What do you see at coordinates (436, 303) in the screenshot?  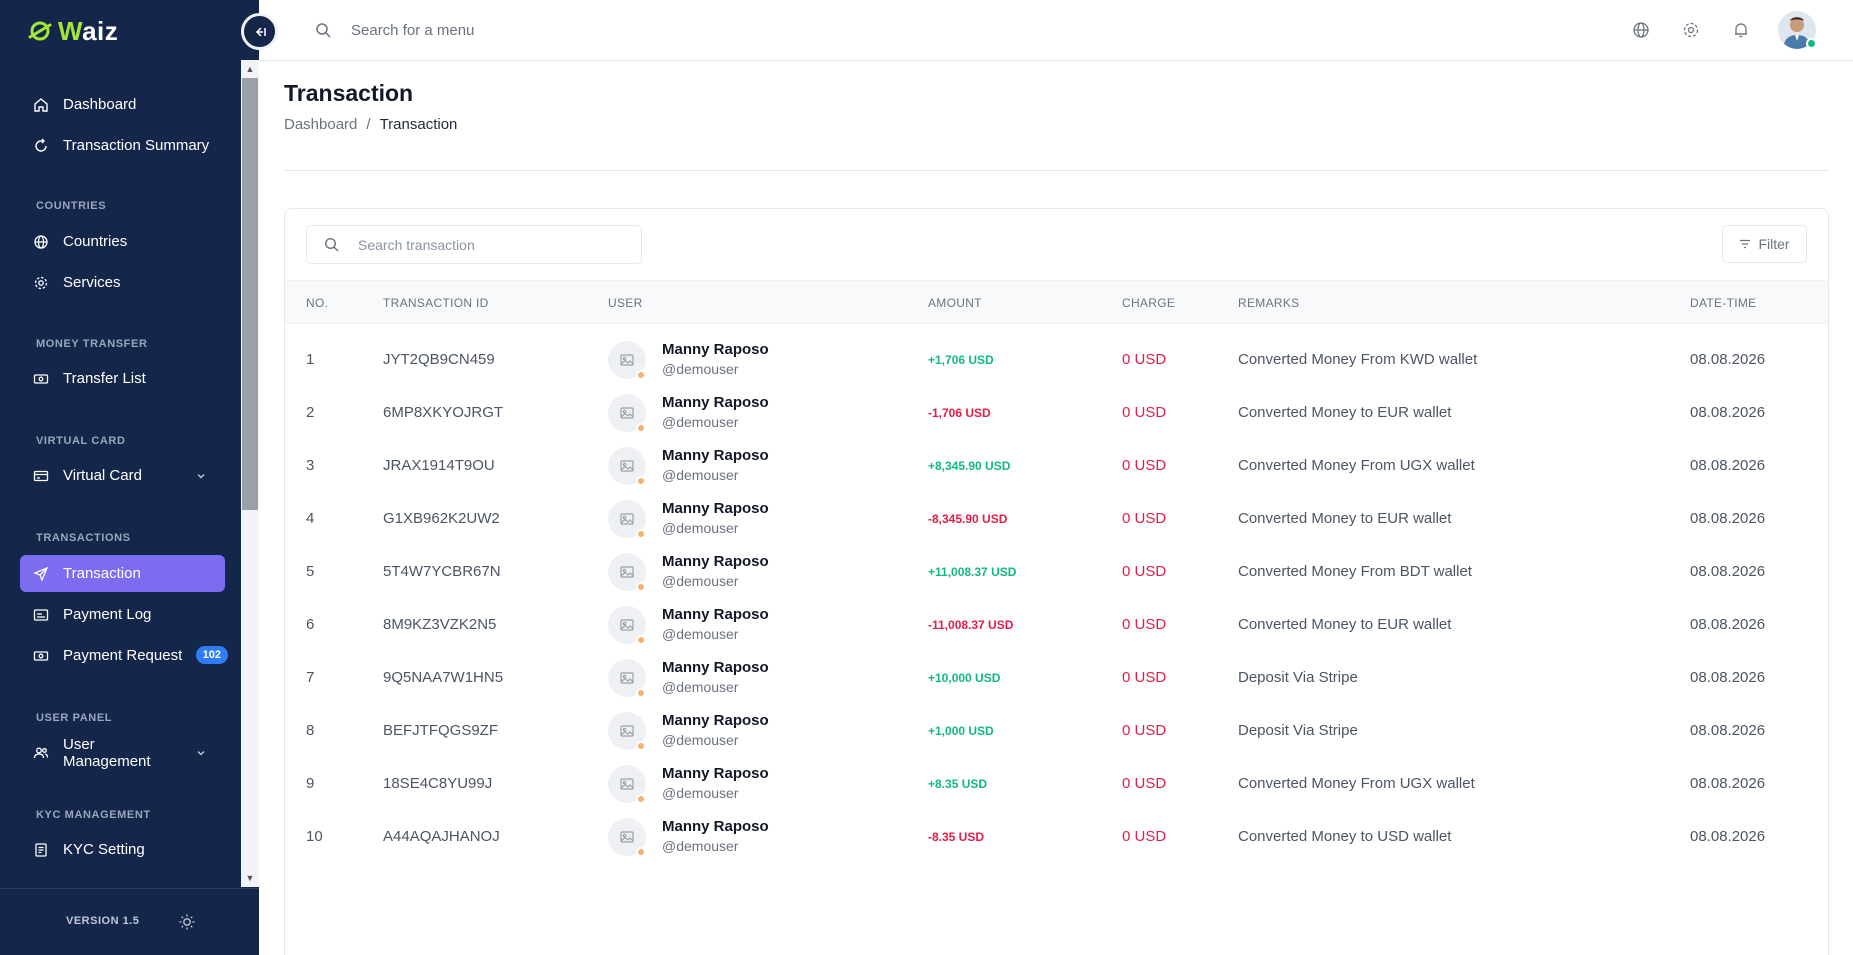 I see `column-header-transaction-id: TRANSACTION ID` at bounding box center [436, 303].